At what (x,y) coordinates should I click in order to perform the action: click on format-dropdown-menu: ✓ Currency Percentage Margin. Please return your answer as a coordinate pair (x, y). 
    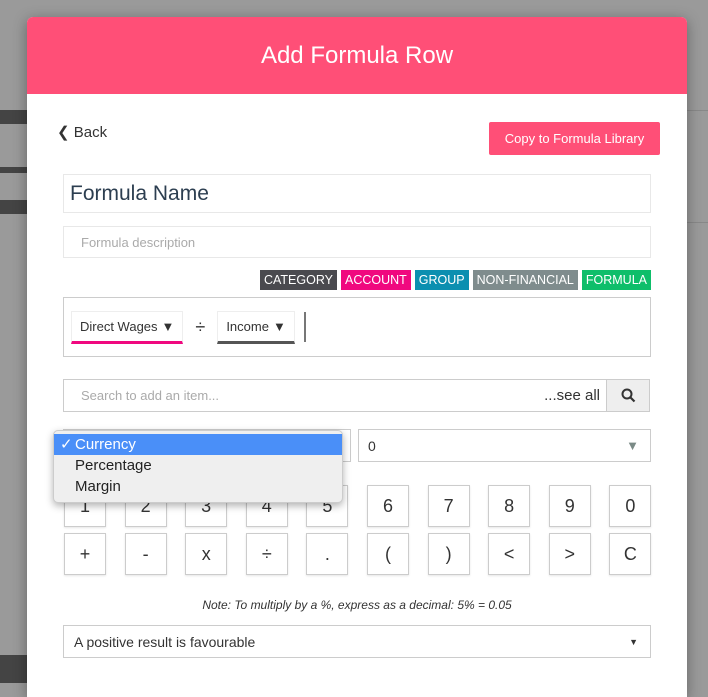
    Looking at the image, I should click on (198, 466).